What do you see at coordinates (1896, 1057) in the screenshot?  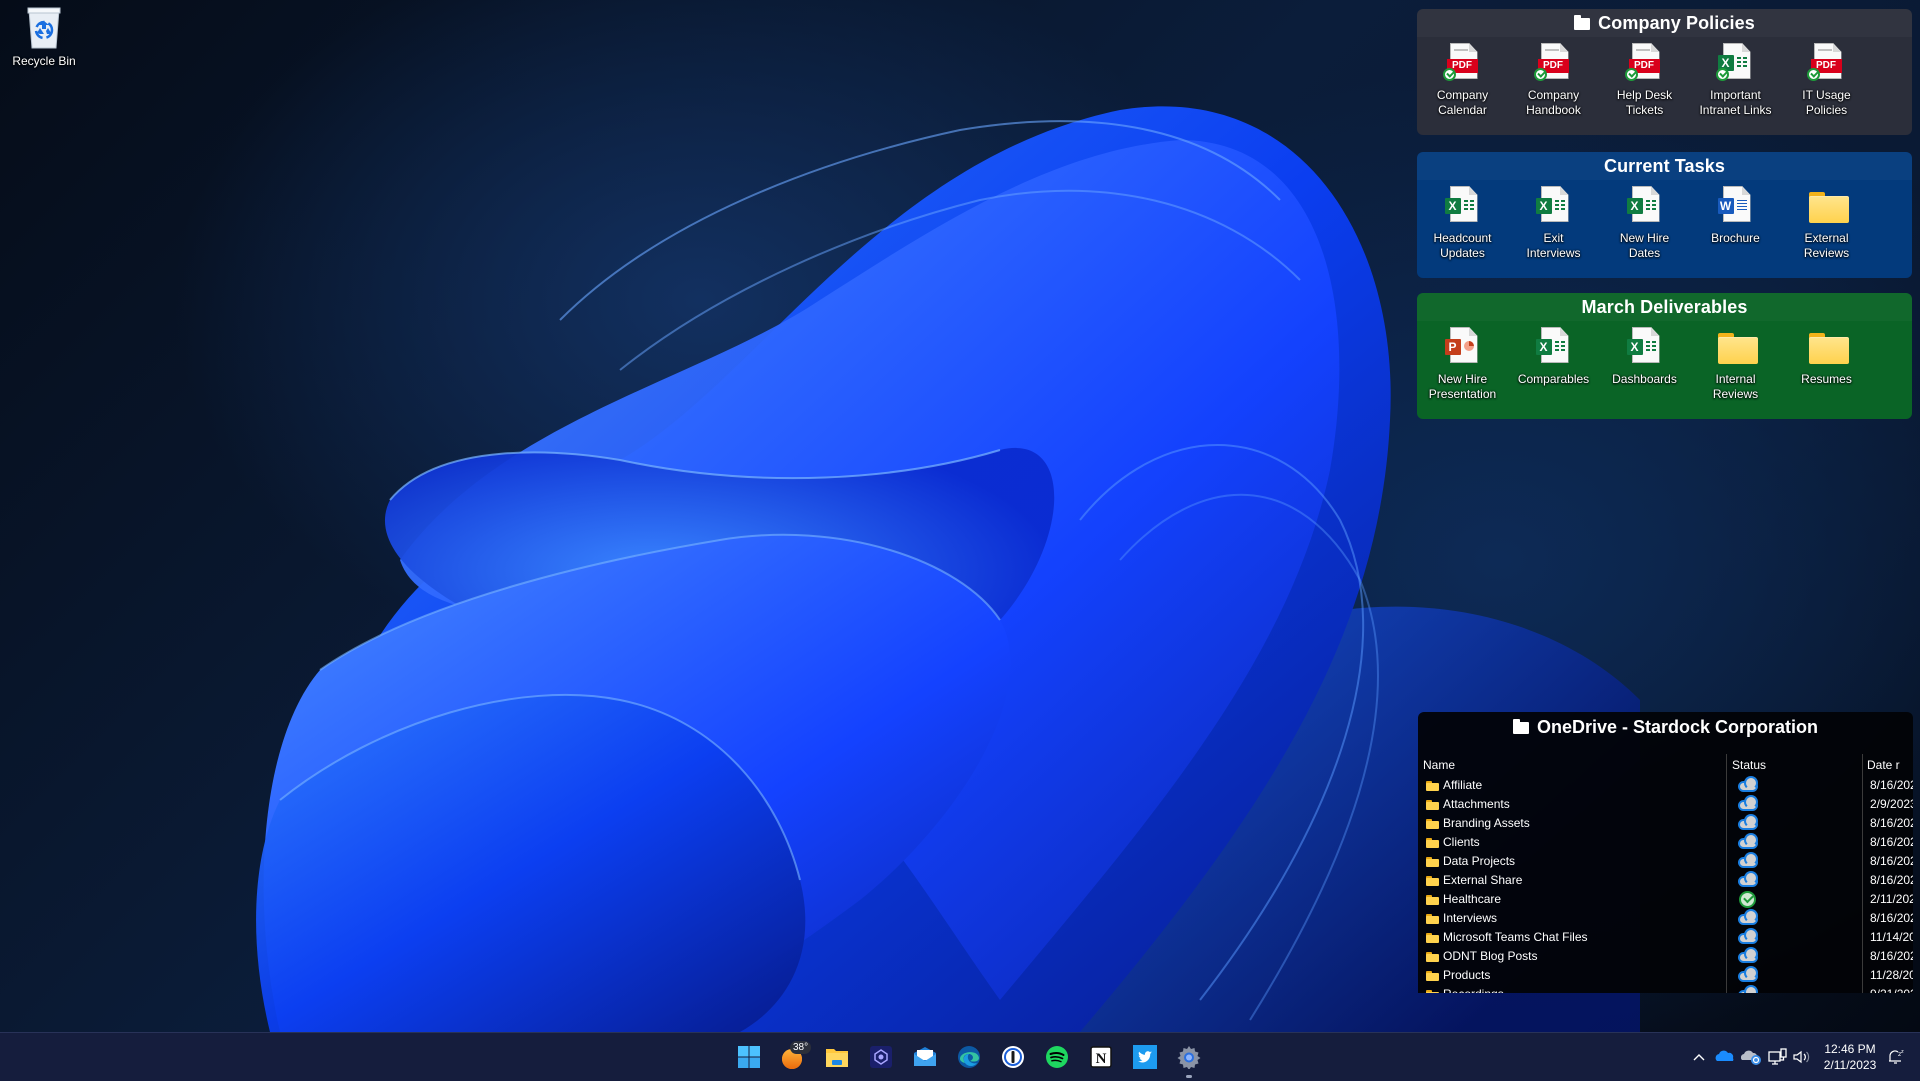 I see `notification-center-button: z z` at bounding box center [1896, 1057].